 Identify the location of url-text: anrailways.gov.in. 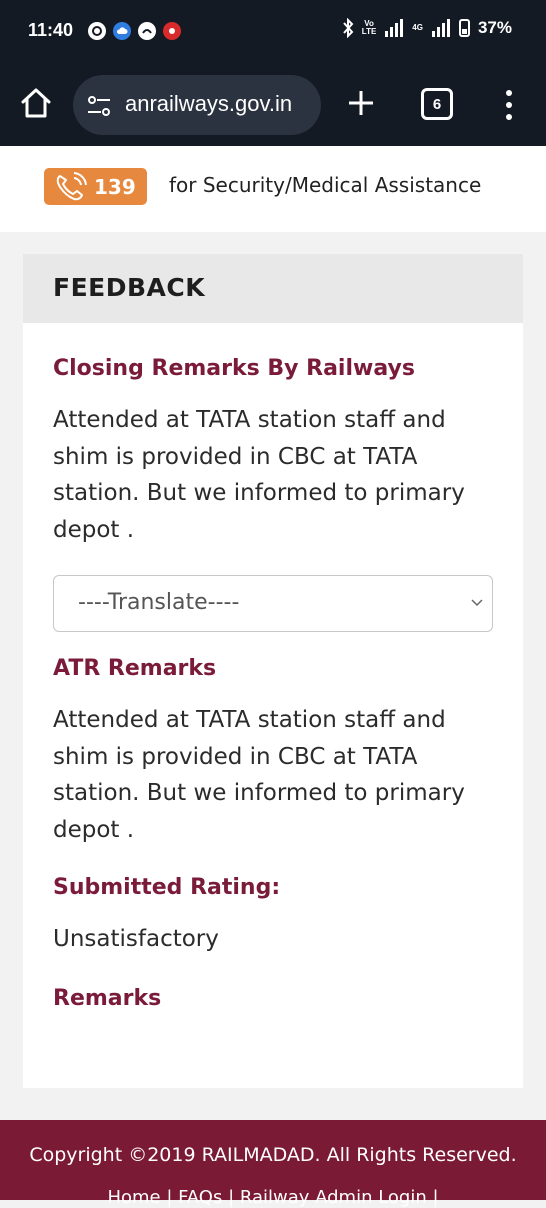
(209, 103).